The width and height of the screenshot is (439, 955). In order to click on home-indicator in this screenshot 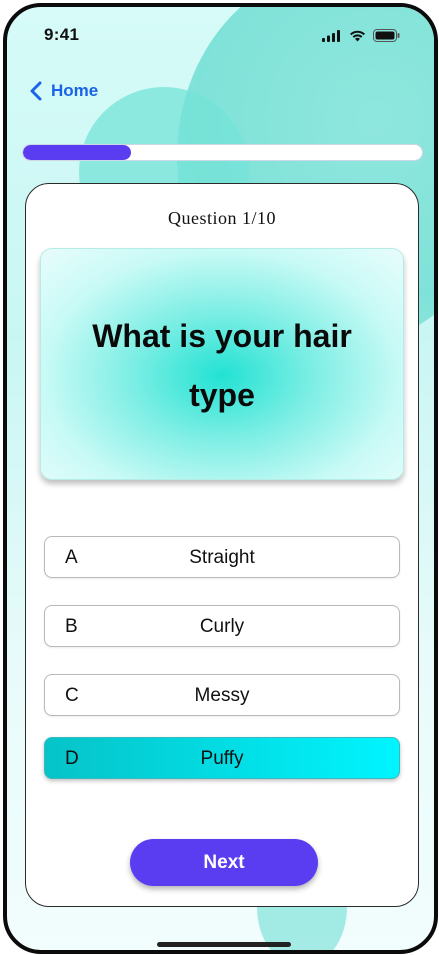, I will do `click(224, 944)`.